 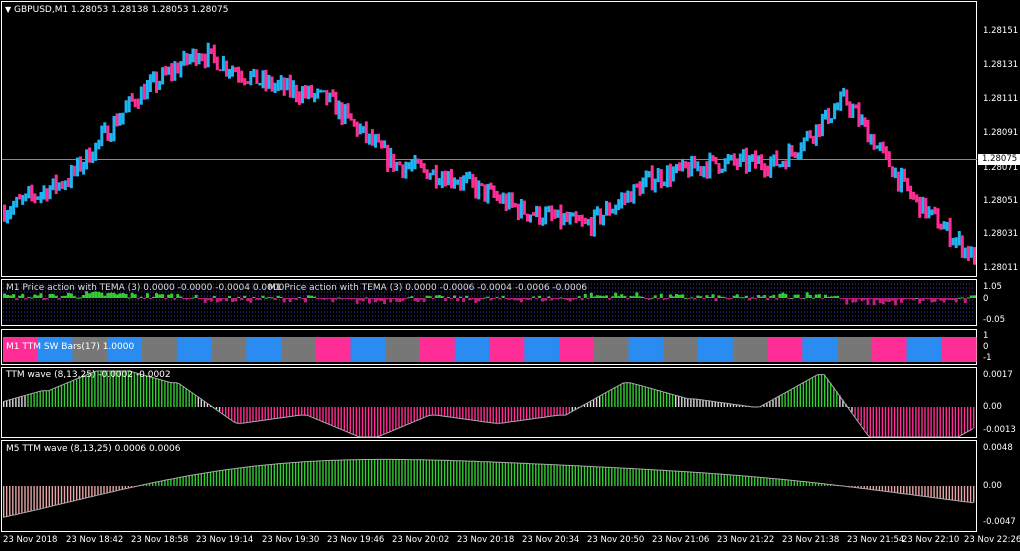 What do you see at coordinates (616, 540) in the screenshot?
I see `time-label: 23 Nov 20:50` at bounding box center [616, 540].